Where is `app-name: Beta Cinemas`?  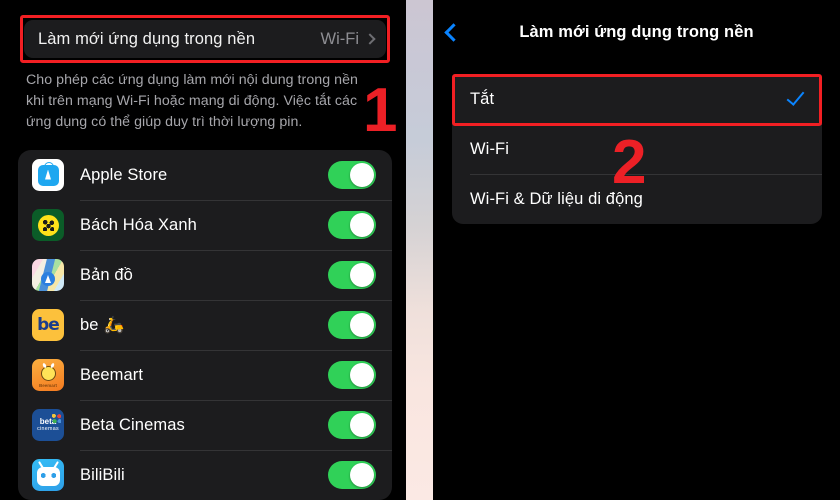
app-name: Beta Cinemas is located at coordinates (204, 425).